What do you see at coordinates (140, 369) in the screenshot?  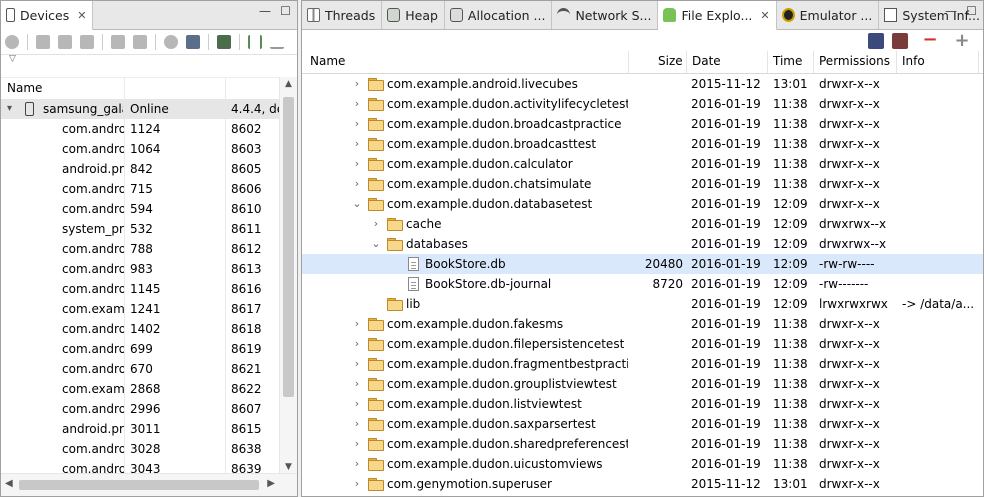 I see `process-row: com.andro 670 8621` at bounding box center [140, 369].